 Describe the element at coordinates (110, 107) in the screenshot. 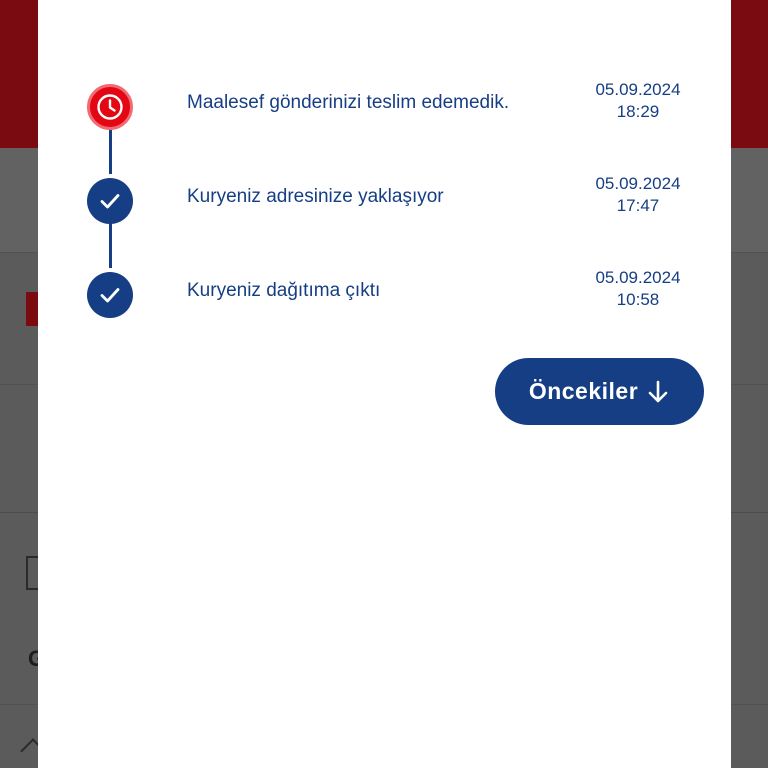

I see `clock-icon` at that location.